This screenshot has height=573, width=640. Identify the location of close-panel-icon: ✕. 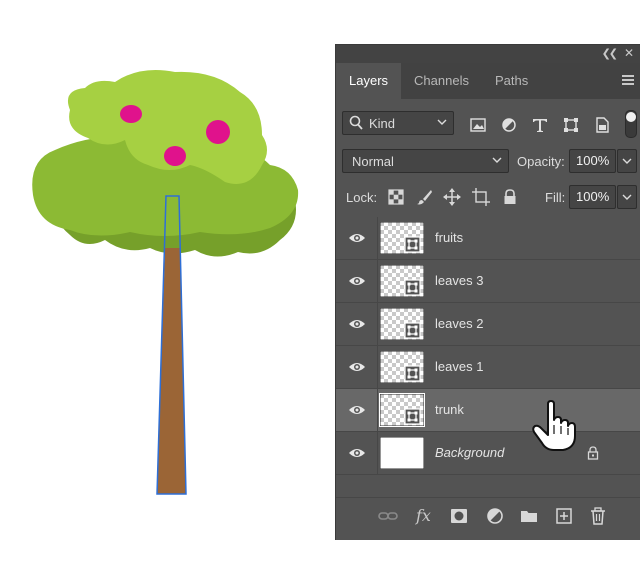
(629, 53).